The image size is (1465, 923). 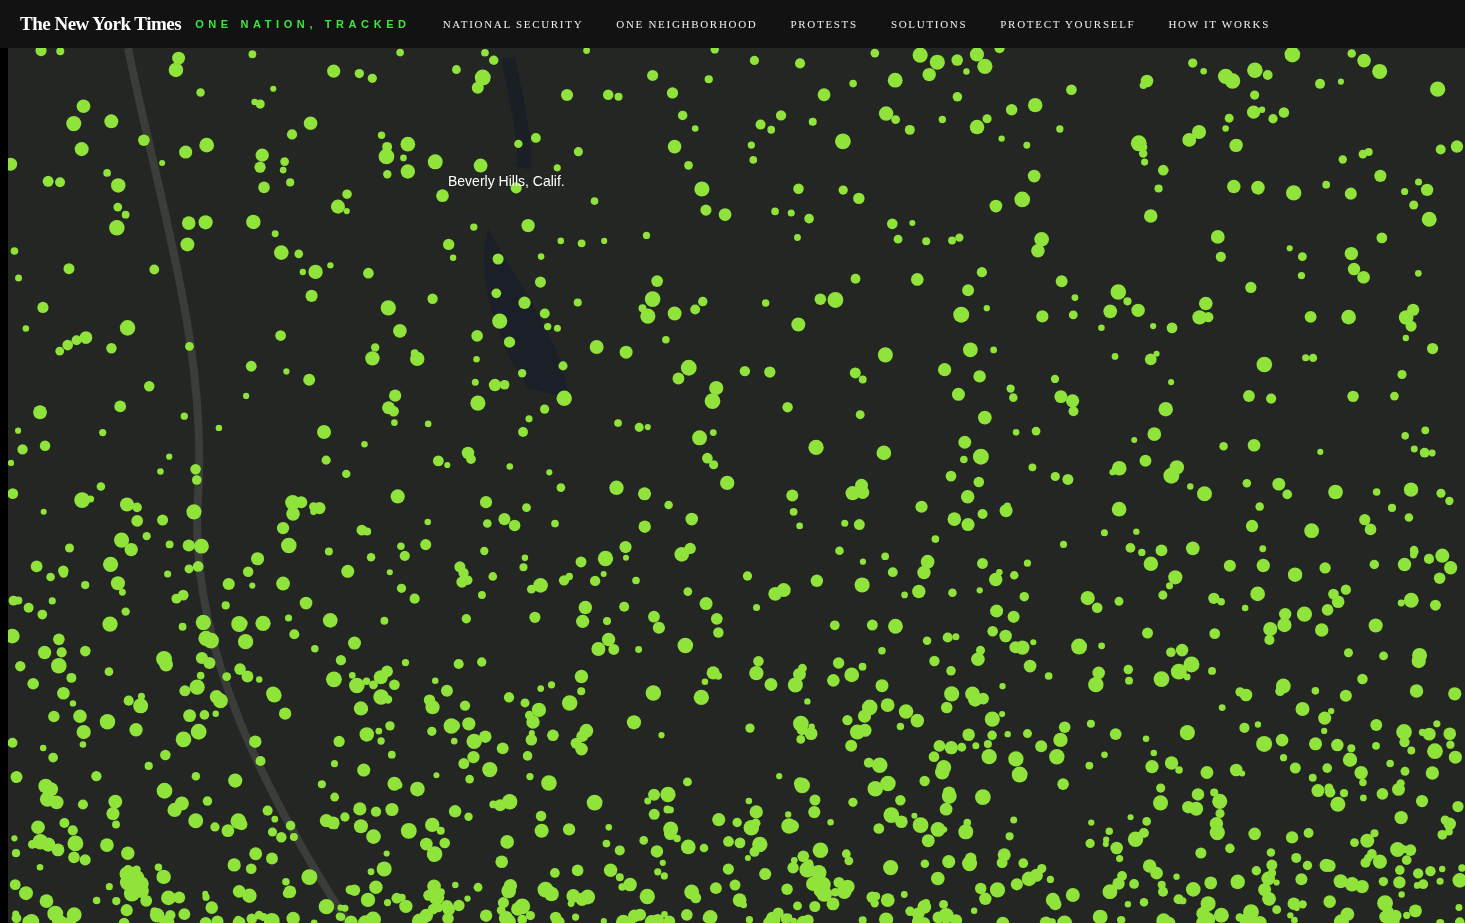 I want to click on nav-link: ONE NEIGHBORHOOD, so click(x=687, y=24).